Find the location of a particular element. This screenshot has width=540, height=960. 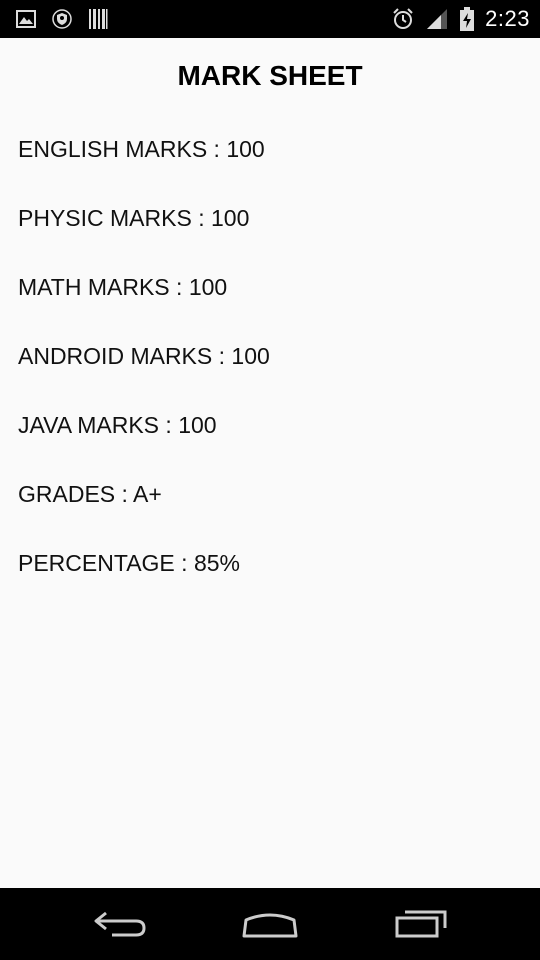

clock: 2:23 is located at coordinates (507, 18).